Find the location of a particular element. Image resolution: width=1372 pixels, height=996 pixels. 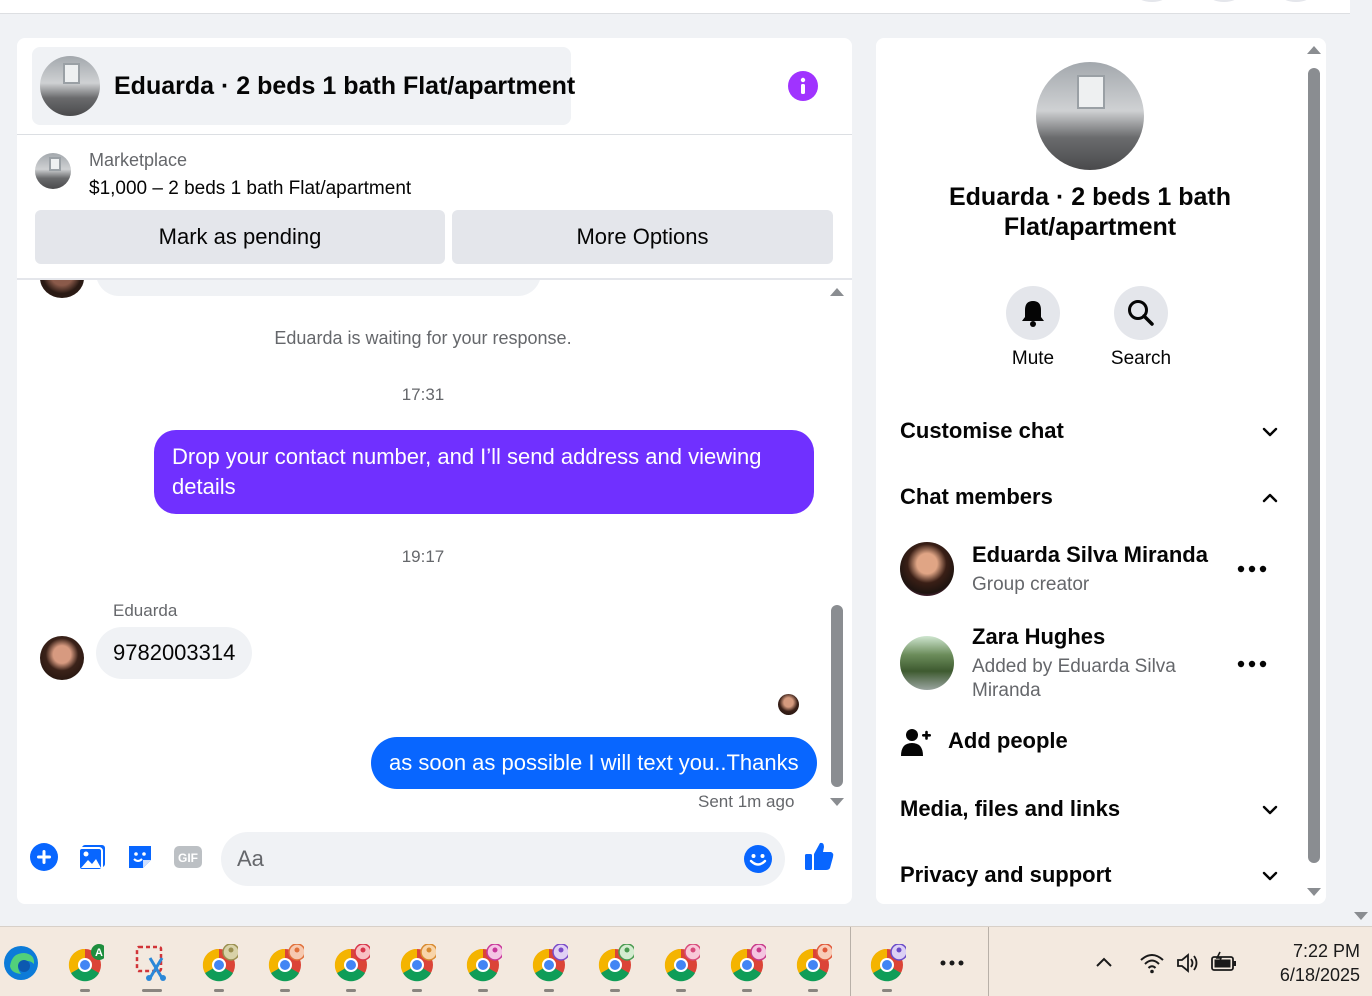

privacy-support-section: Privacy and support is located at coordinates (1090, 876).